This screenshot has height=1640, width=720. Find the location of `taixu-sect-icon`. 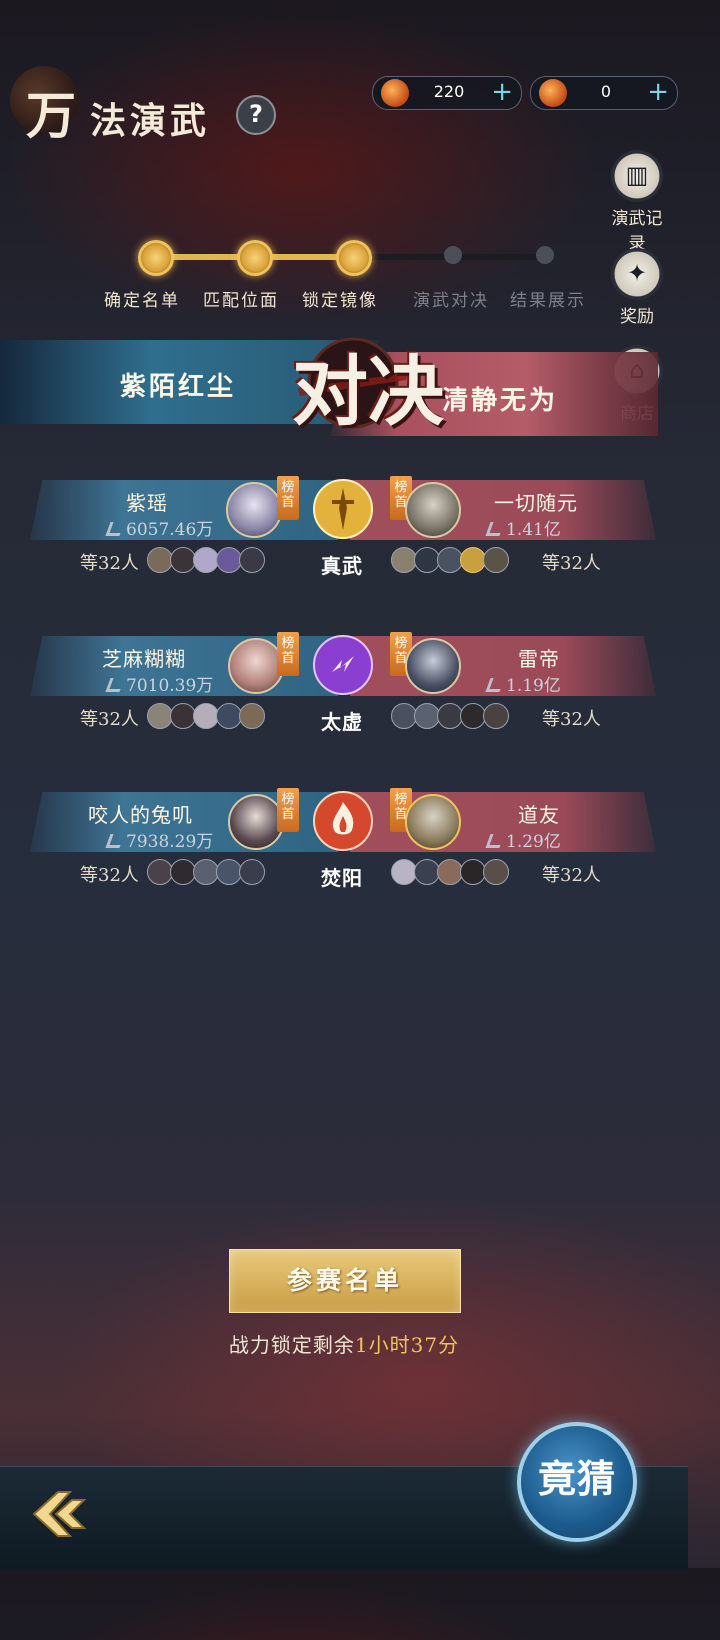

taixu-sect-icon is located at coordinates (343, 665).